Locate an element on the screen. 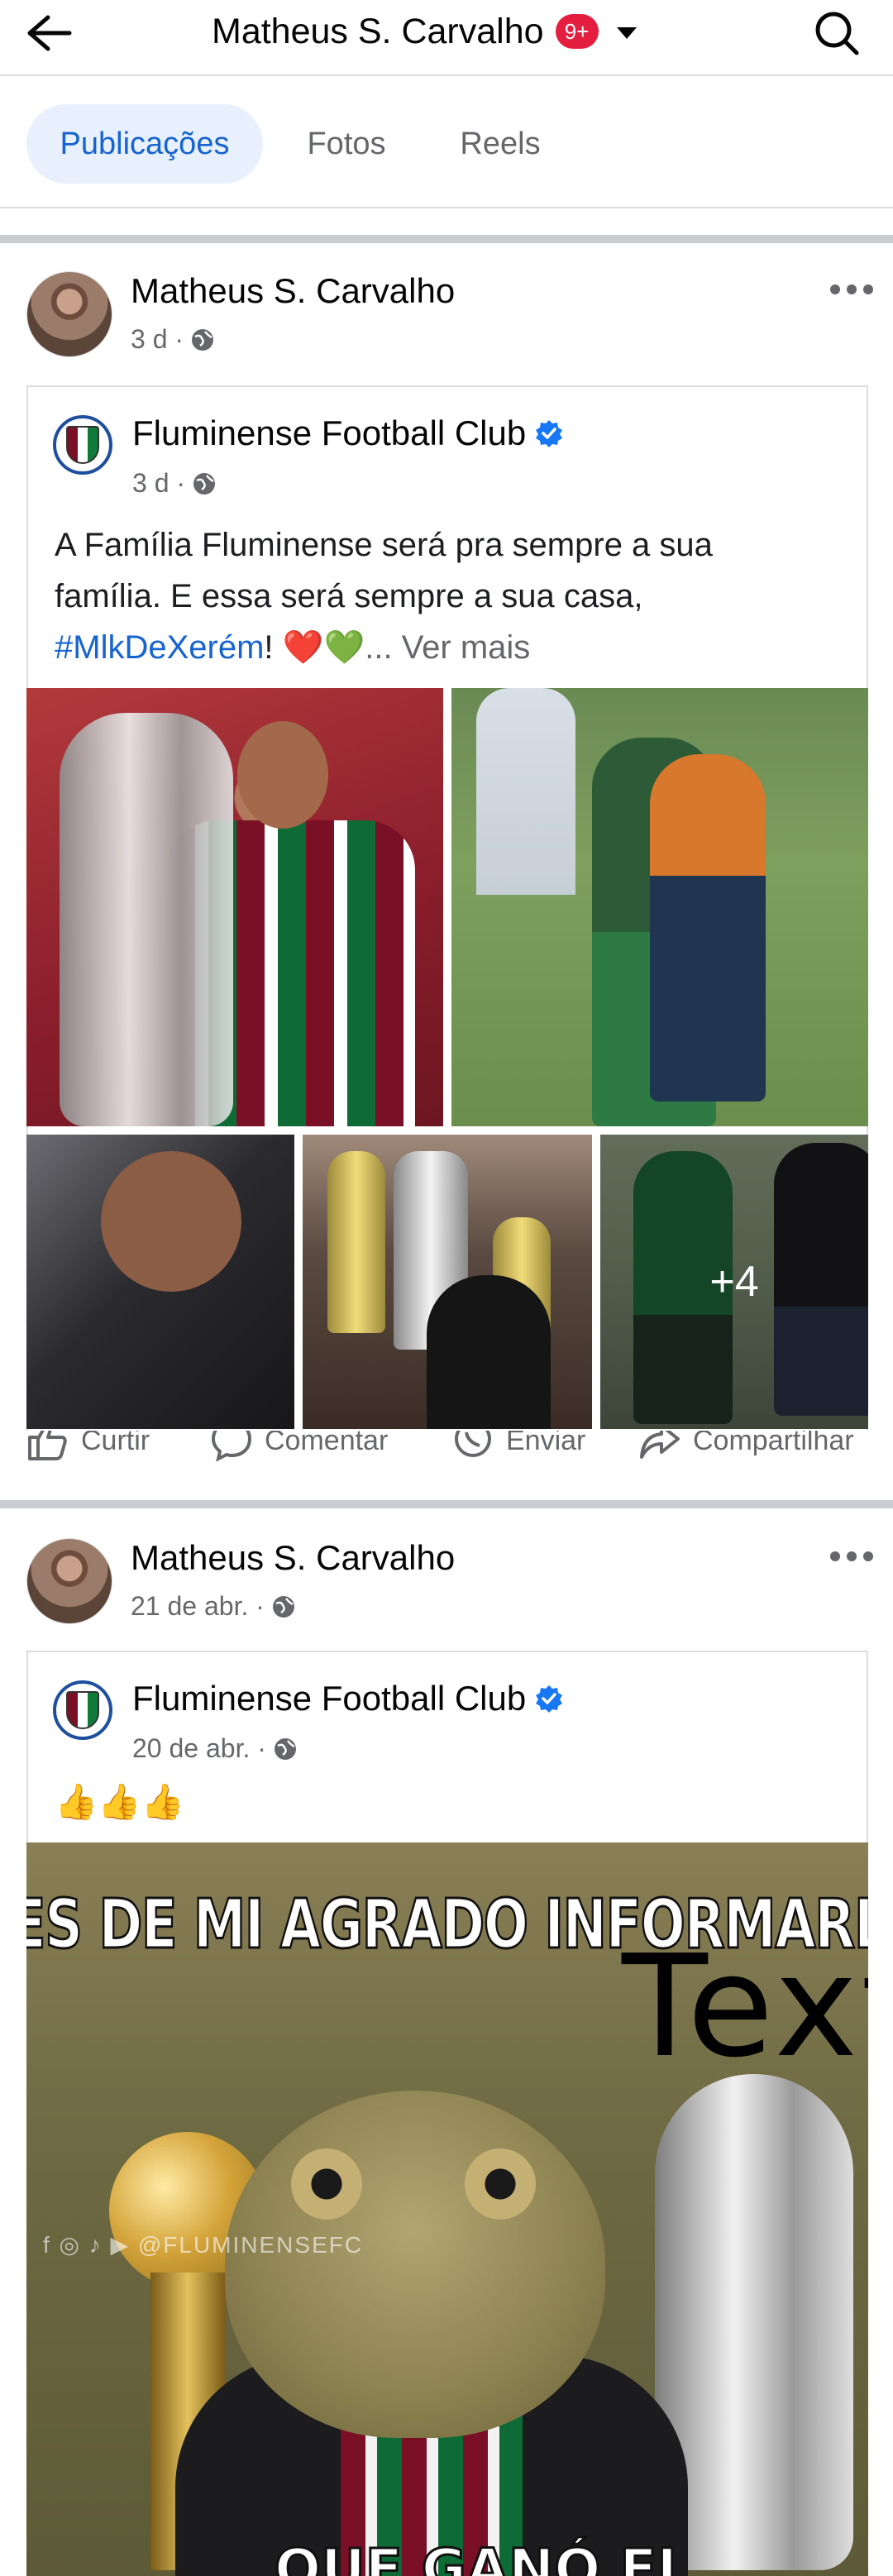  see-more-link: ... Ver mais is located at coordinates (447, 647).